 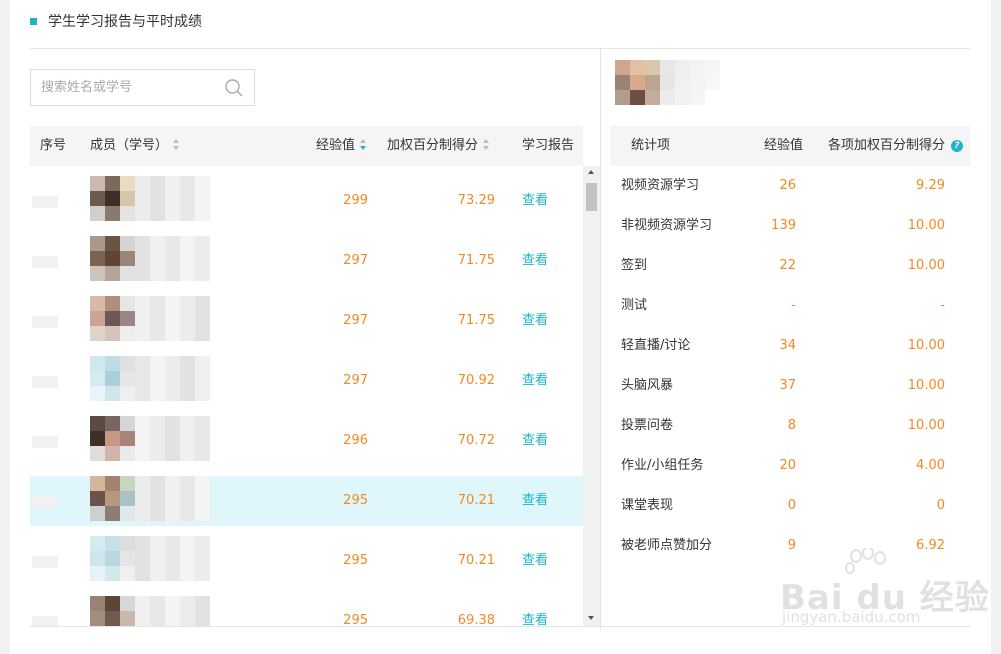 I want to click on scroll-down-arrow-icon, so click(x=591, y=618).